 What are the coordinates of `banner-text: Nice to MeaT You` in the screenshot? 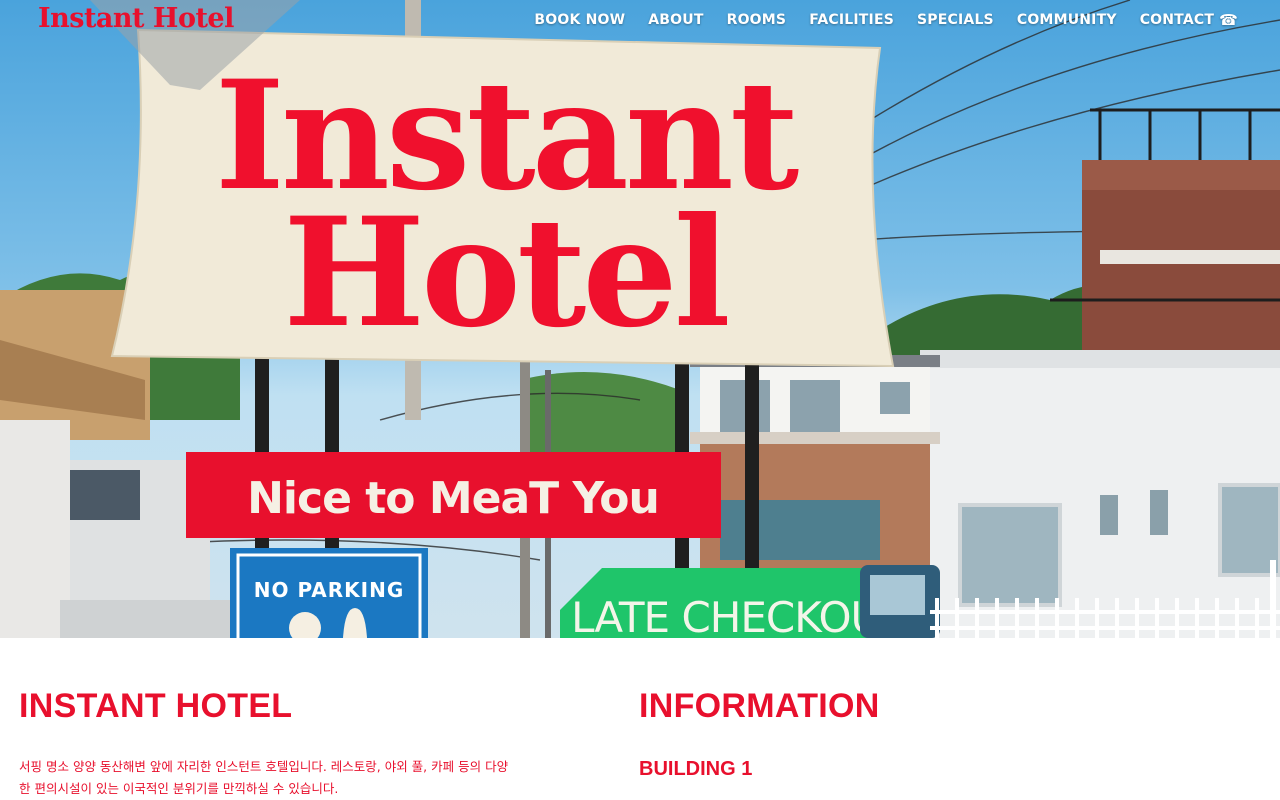 It's located at (453, 498).